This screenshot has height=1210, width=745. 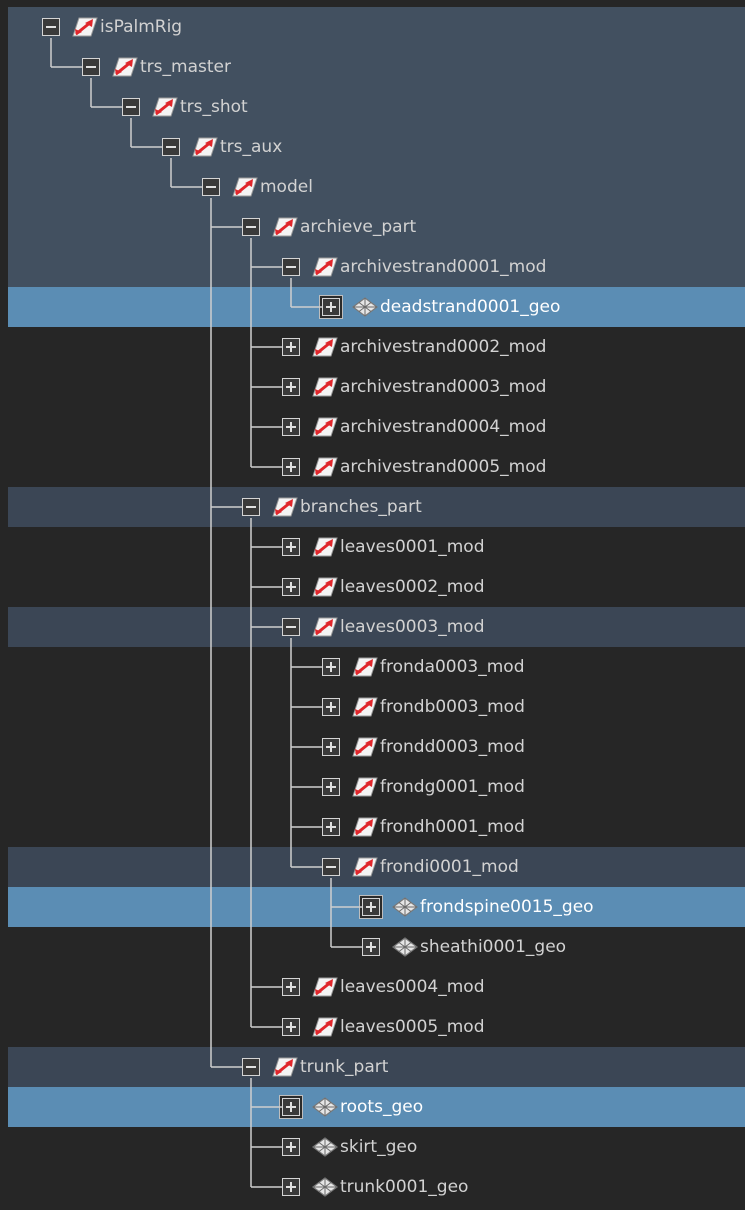 I want to click on outliner-item-label: archieve_part, so click(x=358, y=227).